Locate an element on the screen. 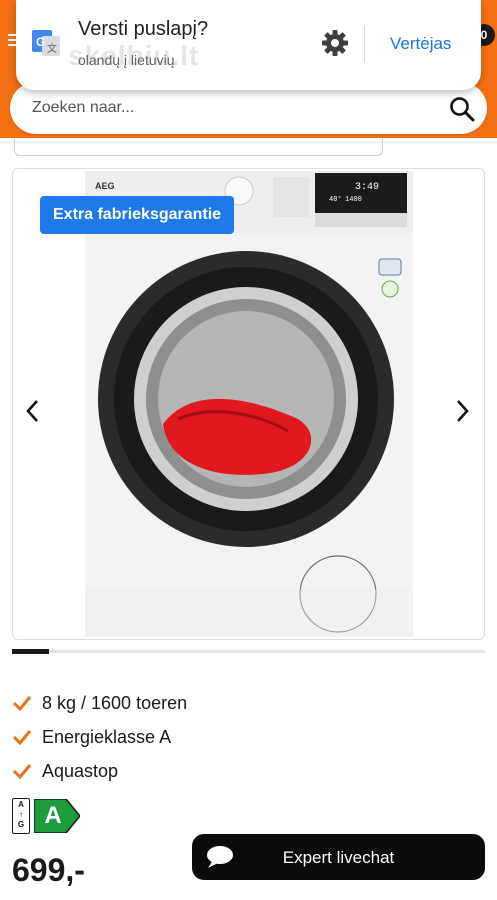 Image resolution: width=497 pixels, height=900 pixels. warranty-badge: Extra fabrieksgarantie is located at coordinates (137, 215).